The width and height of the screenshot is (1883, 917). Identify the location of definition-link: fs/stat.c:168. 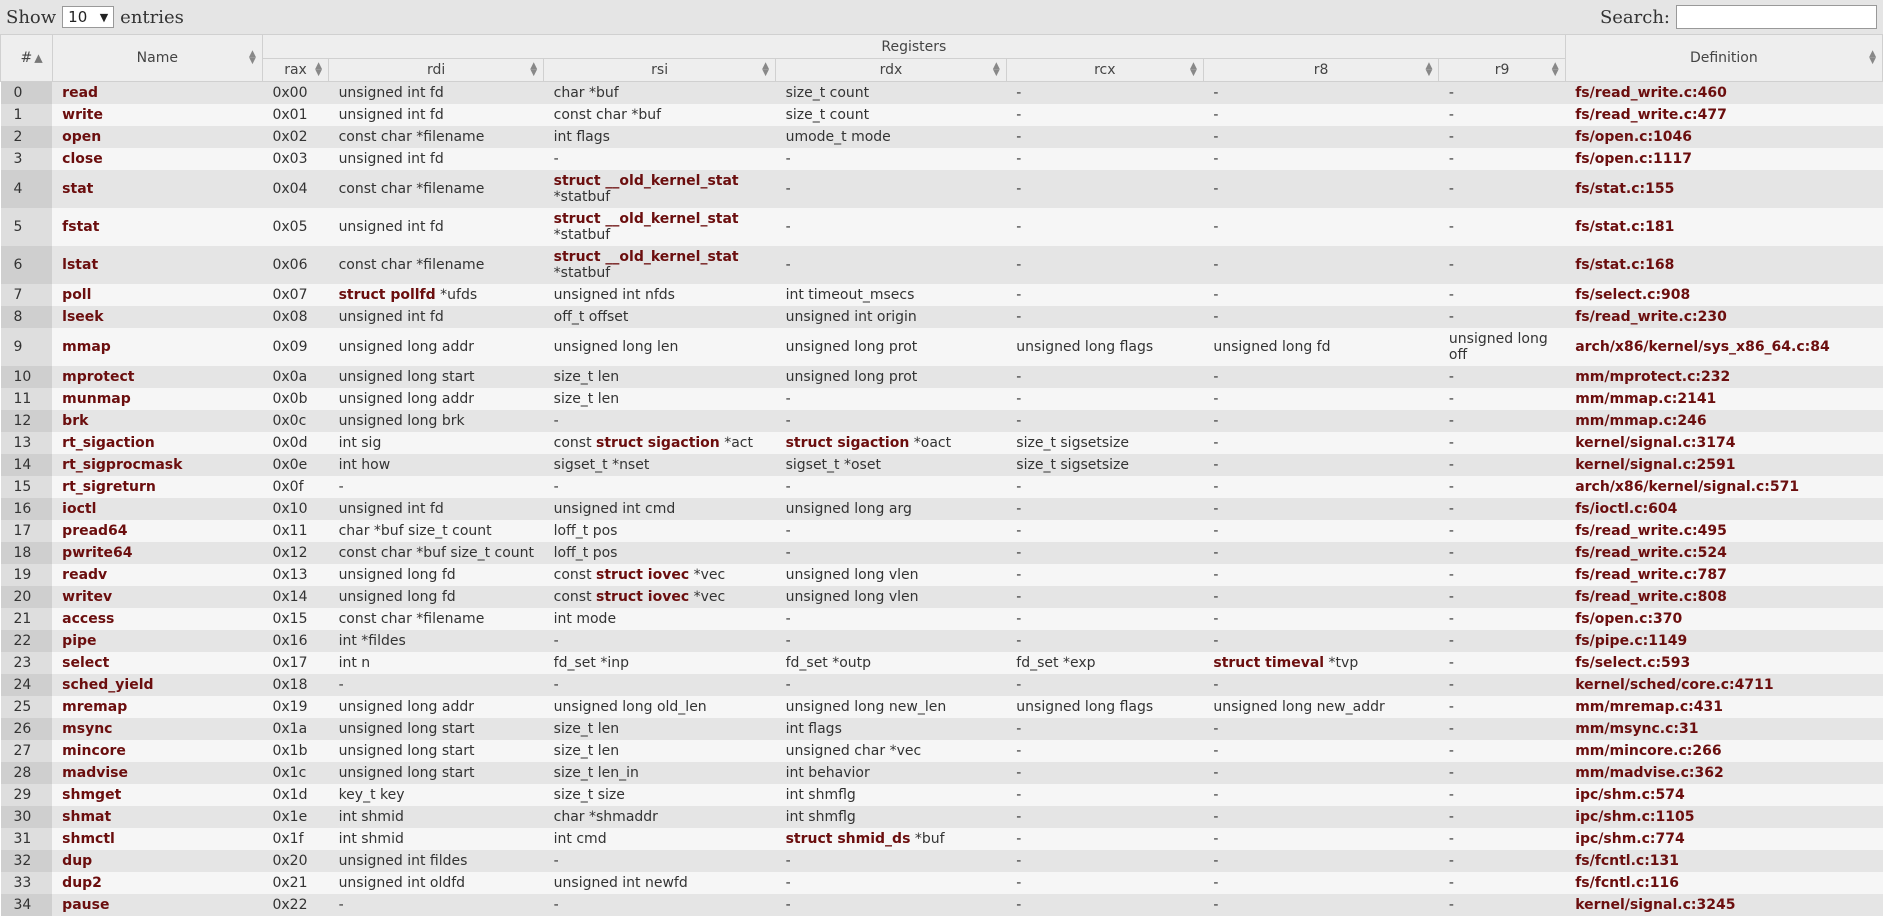
(1724, 265).